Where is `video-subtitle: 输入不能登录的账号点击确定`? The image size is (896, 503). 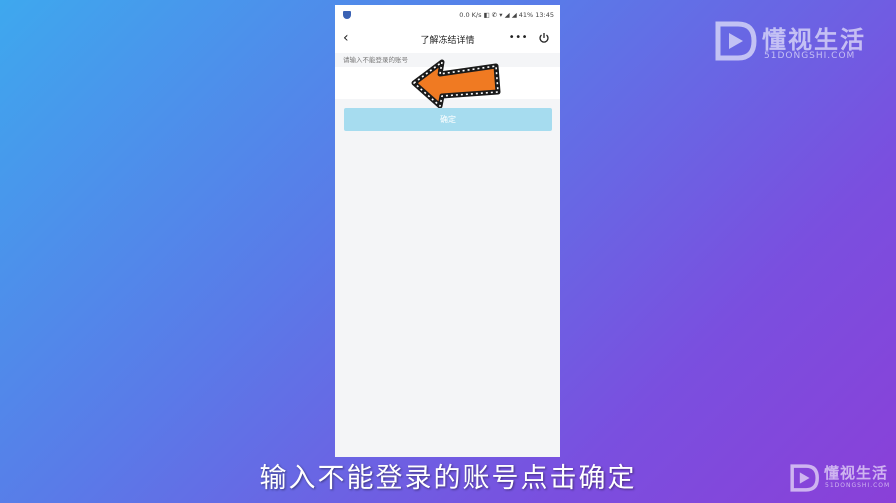 video-subtitle: 输入不能登录的账号点击确定 is located at coordinates (448, 478).